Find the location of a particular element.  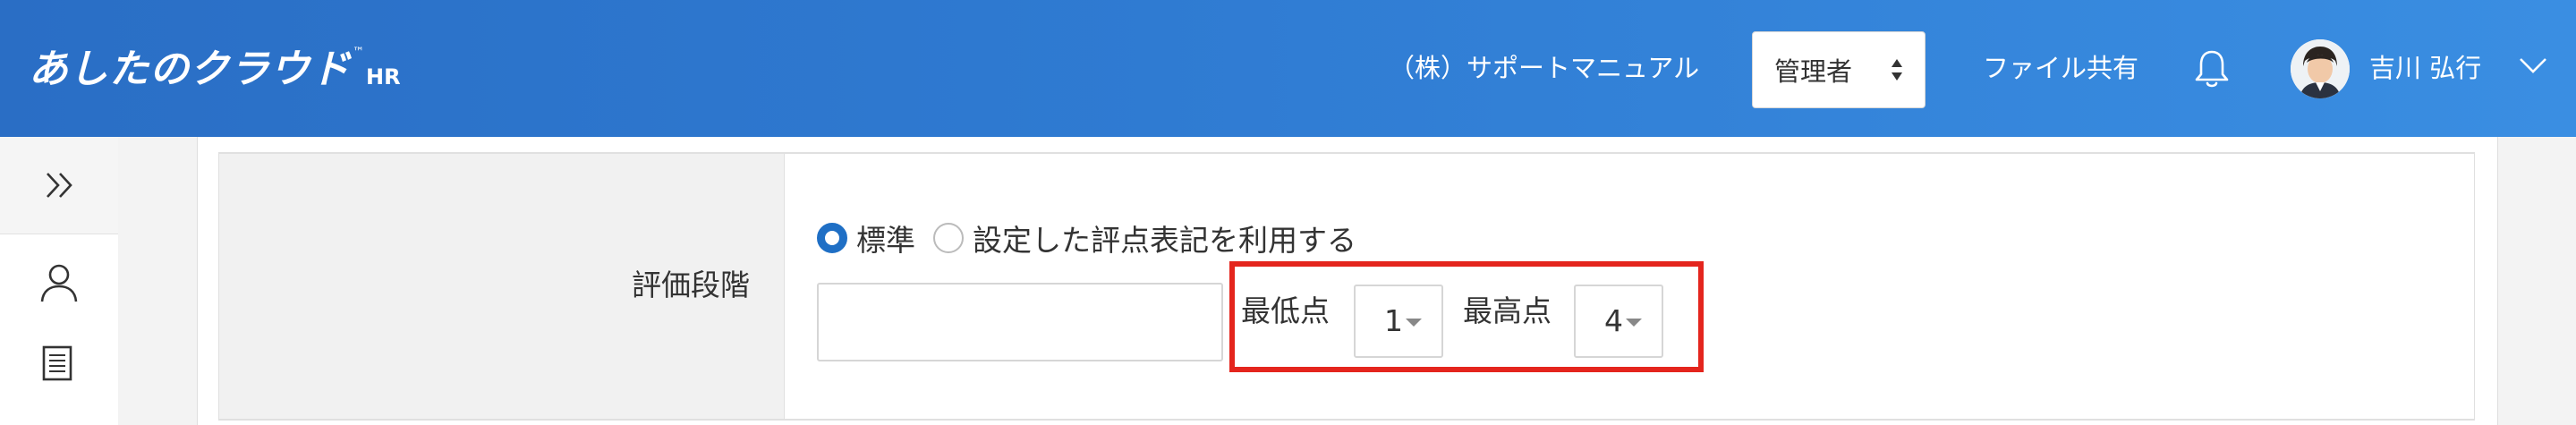

sidebar is located at coordinates (59, 281).